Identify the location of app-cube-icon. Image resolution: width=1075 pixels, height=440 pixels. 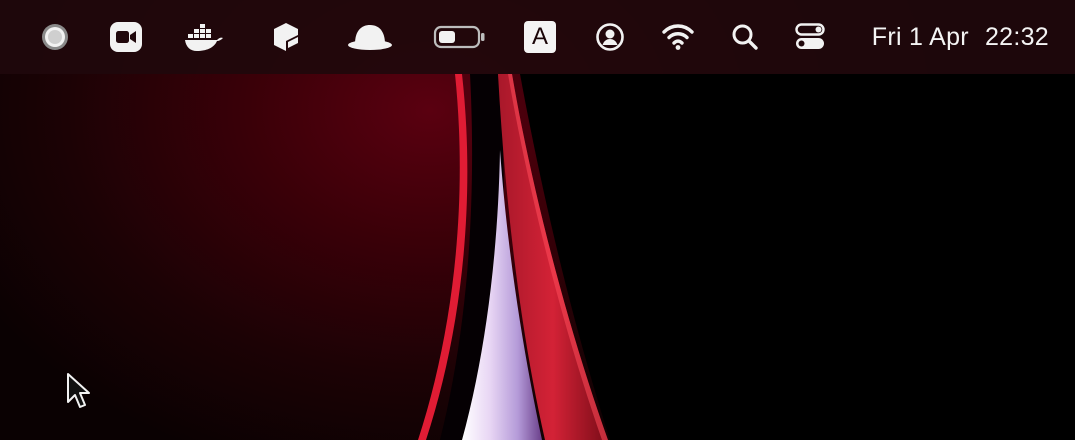
(286, 37).